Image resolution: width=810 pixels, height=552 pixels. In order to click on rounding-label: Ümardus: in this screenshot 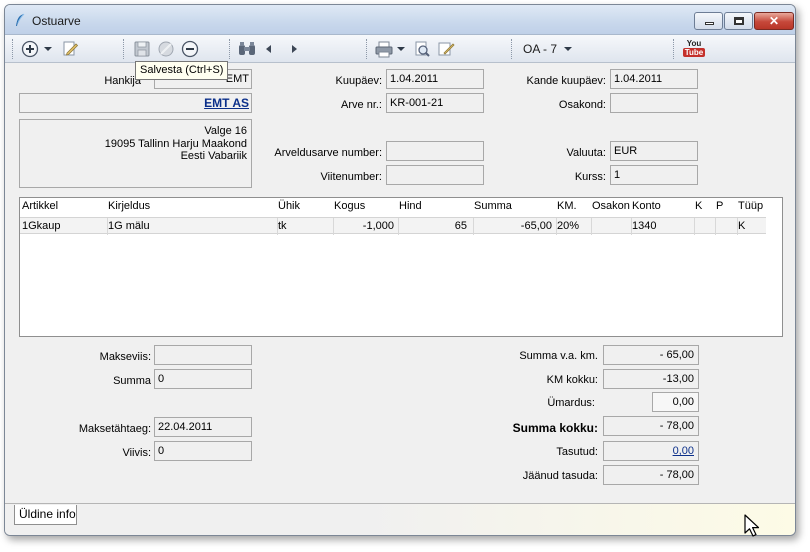, I will do `click(571, 403)`.